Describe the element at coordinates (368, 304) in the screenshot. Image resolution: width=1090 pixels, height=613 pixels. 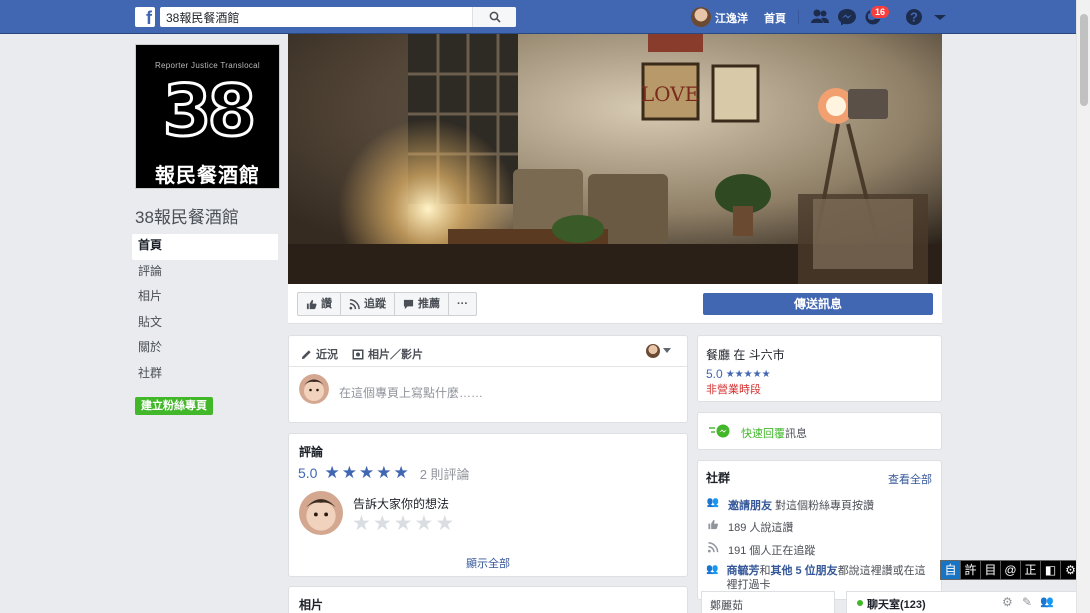
I see `follow-button: 追蹤` at that location.